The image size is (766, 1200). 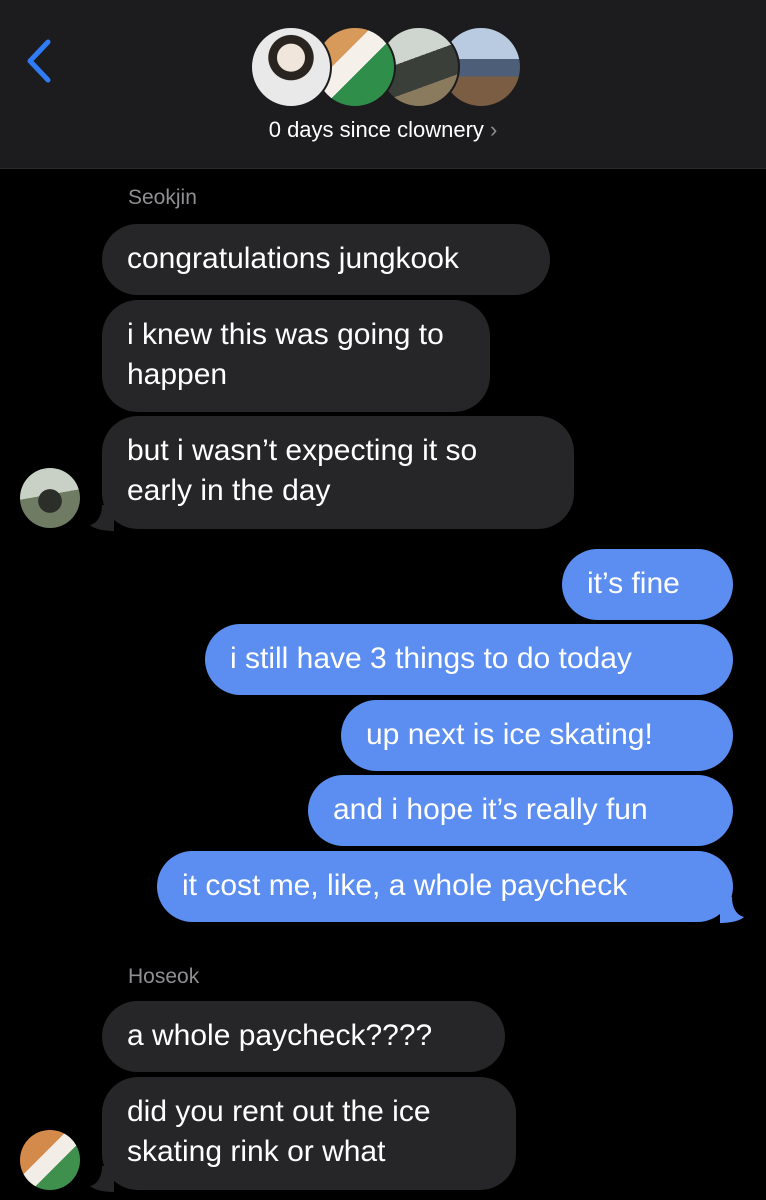 I want to click on group-title: 0 days since clownery ›, so click(x=383, y=130).